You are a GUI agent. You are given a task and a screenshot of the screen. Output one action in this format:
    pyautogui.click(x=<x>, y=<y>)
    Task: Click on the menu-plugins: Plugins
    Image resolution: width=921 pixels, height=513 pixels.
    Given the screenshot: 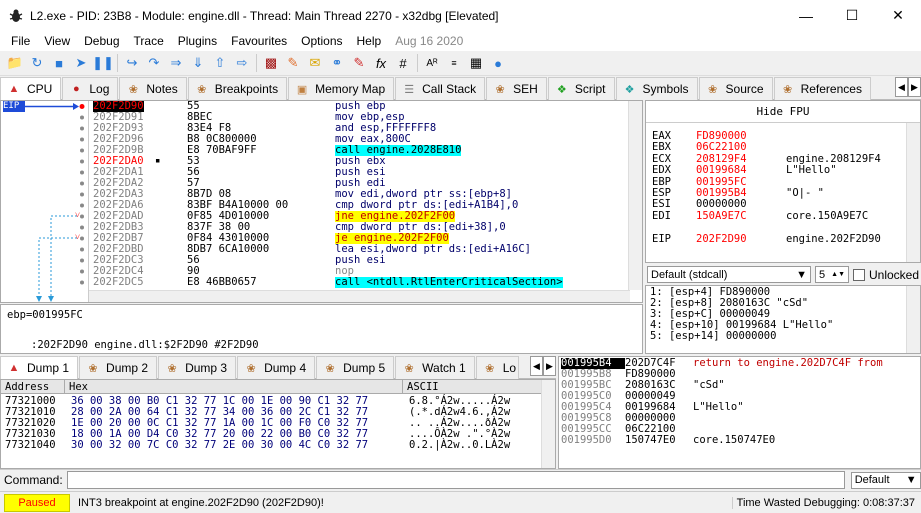 What is the action you would take?
    pyautogui.click(x=197, y=41)
    